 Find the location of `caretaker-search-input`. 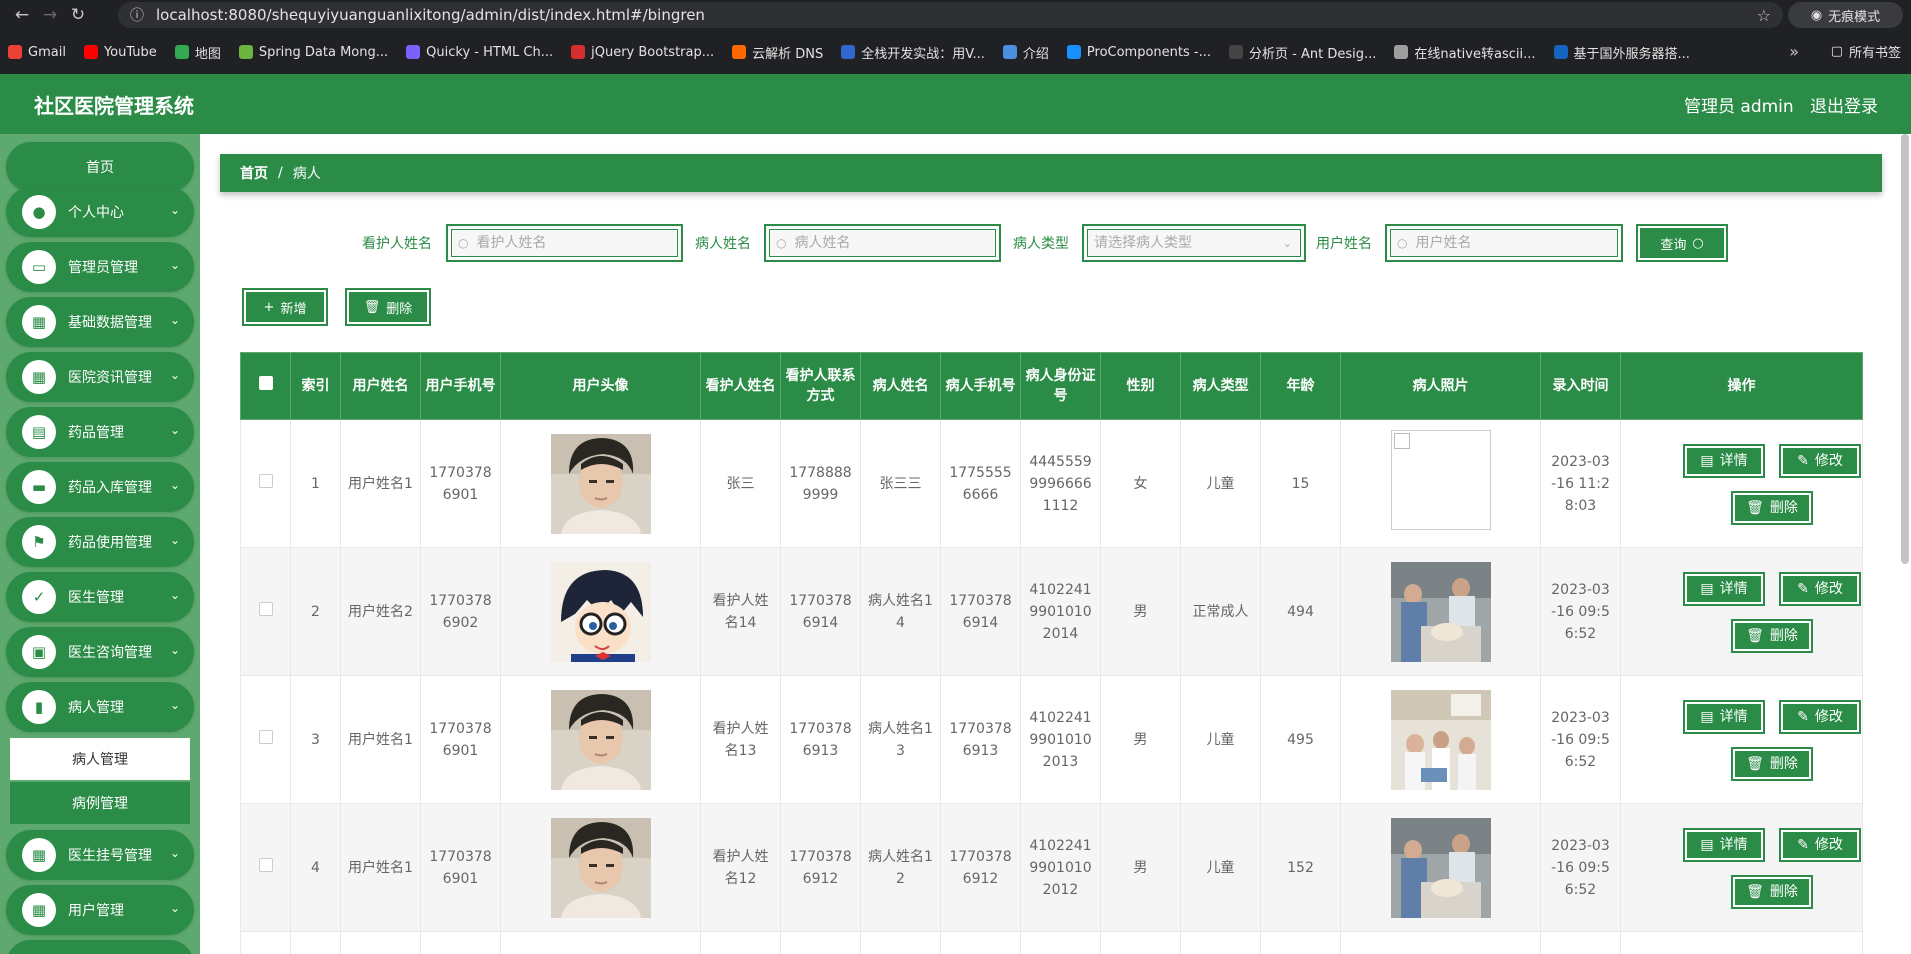

caretaker-search-input is located at coordinates (556, 243).